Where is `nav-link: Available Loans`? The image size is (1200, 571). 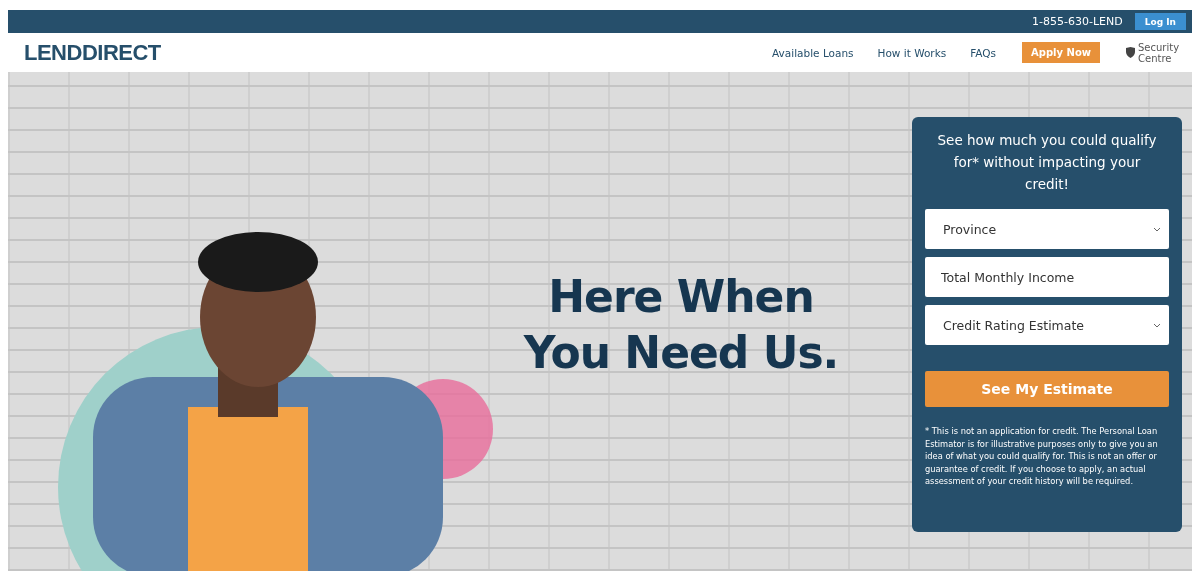 nav-link: Available Loans is located at coordinates (813, 52).